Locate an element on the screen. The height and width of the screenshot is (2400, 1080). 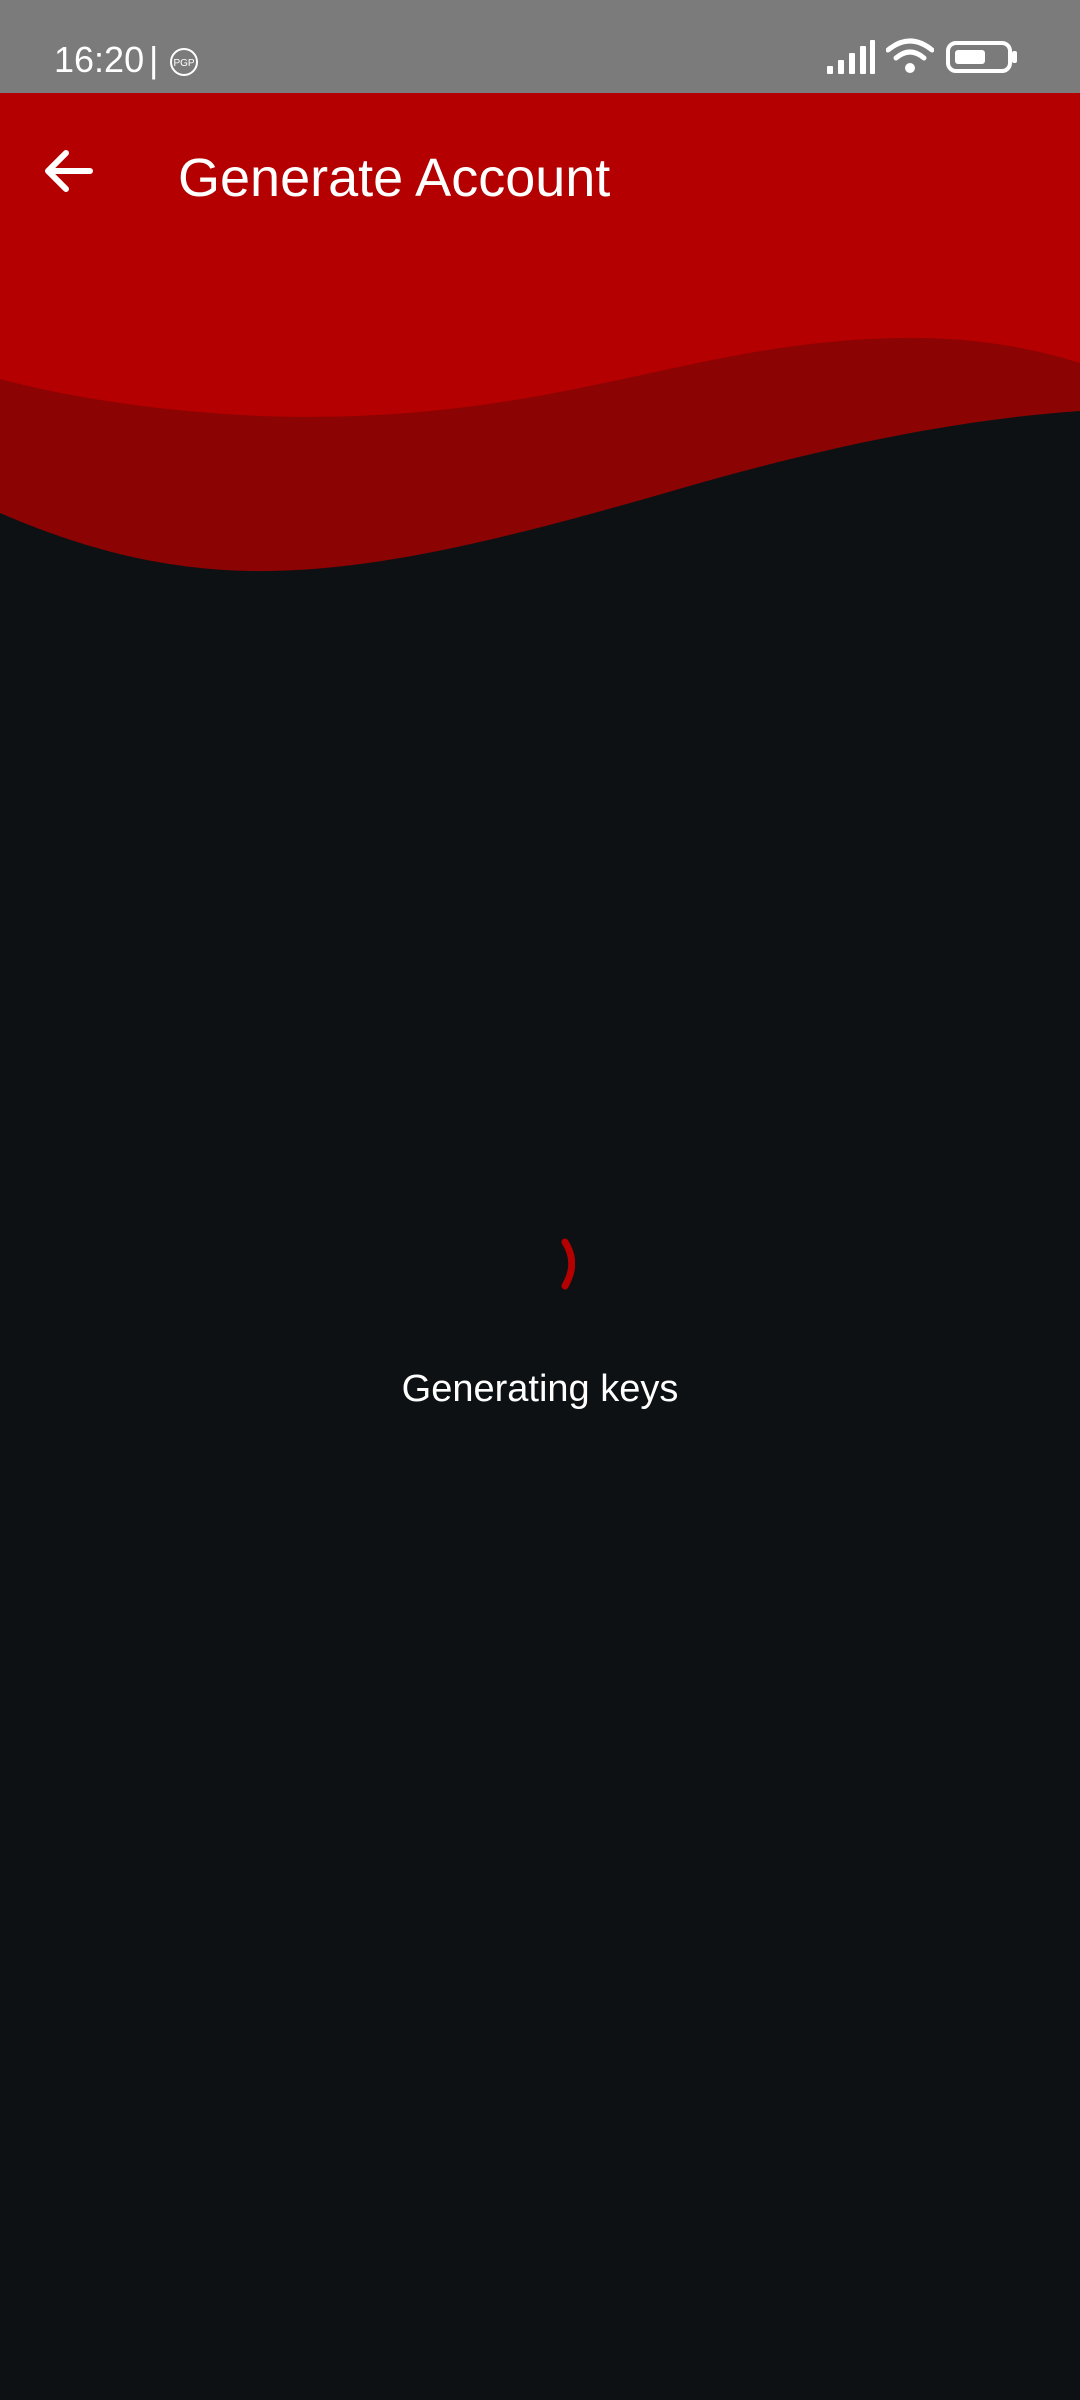
back-button is located at coordinates (68, 171).